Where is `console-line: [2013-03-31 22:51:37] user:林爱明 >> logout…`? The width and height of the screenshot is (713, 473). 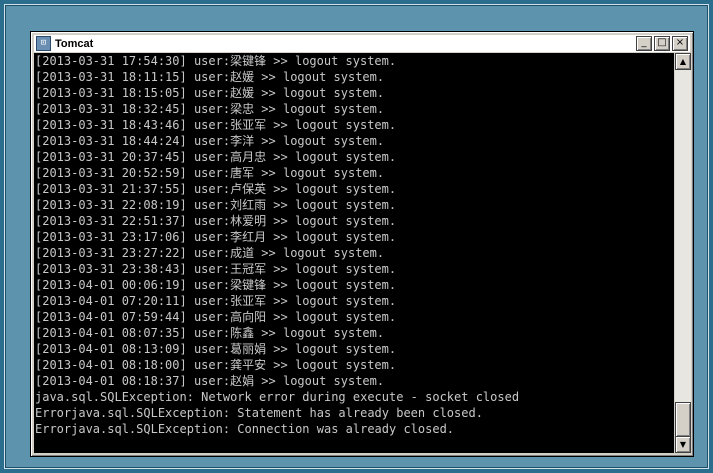 console-line: [2013-03-31 22:51:37] user:林爱明 >> logout… is located at coordinates (216, 221).